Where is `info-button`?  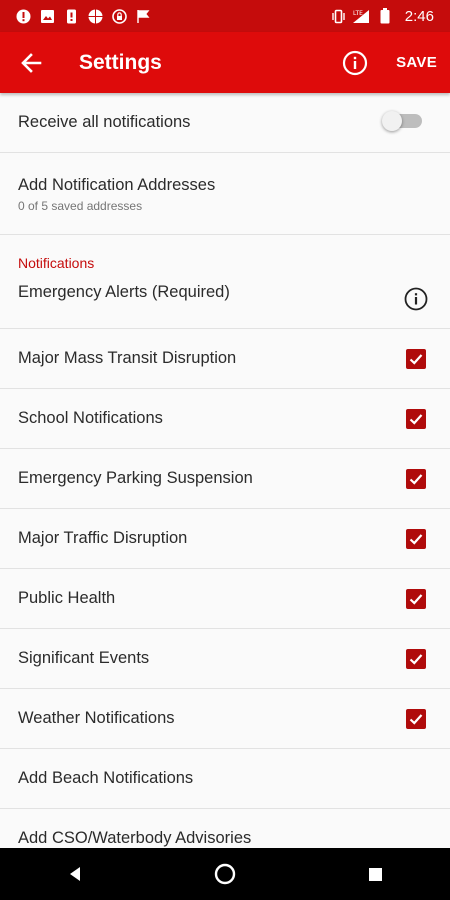
info-button is located at coordinates (355, 62).